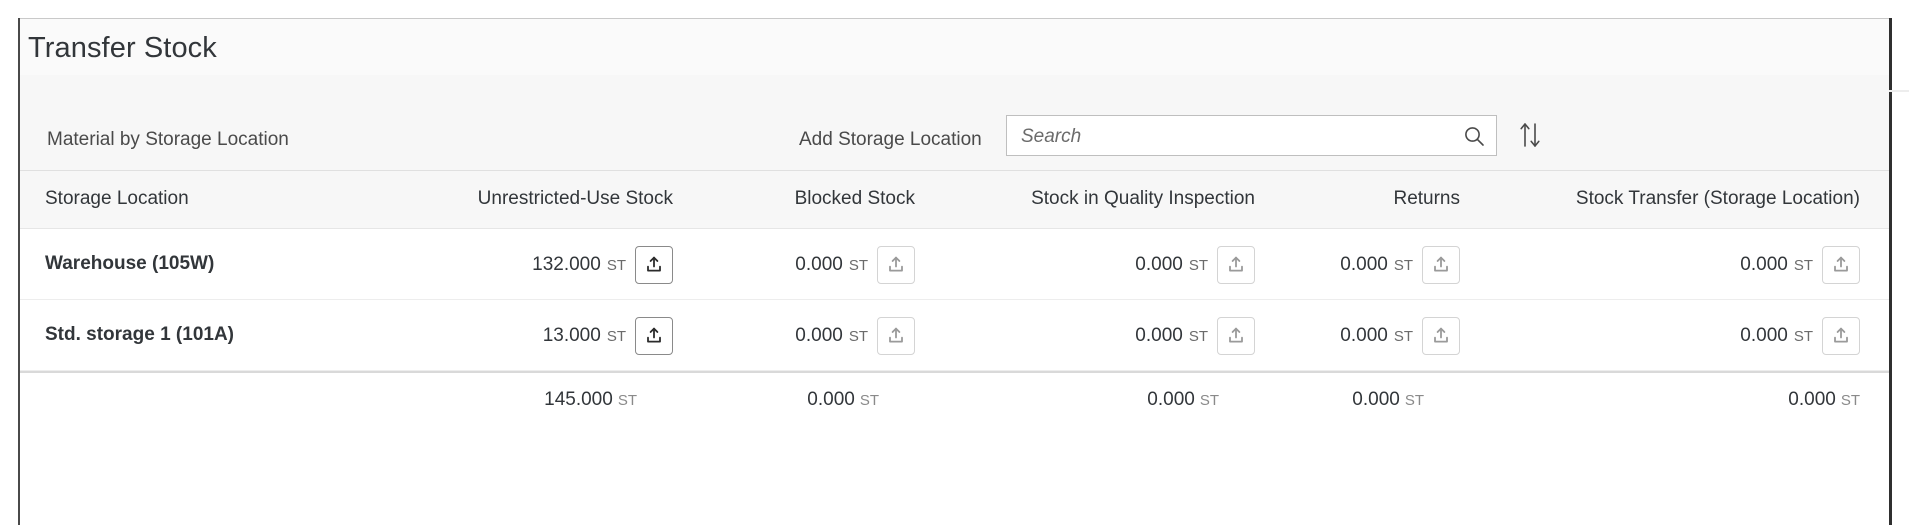 This screenshot has width=1919, height=525. I want to click on sort-ascending-descending-icon, so click(1530, 135).